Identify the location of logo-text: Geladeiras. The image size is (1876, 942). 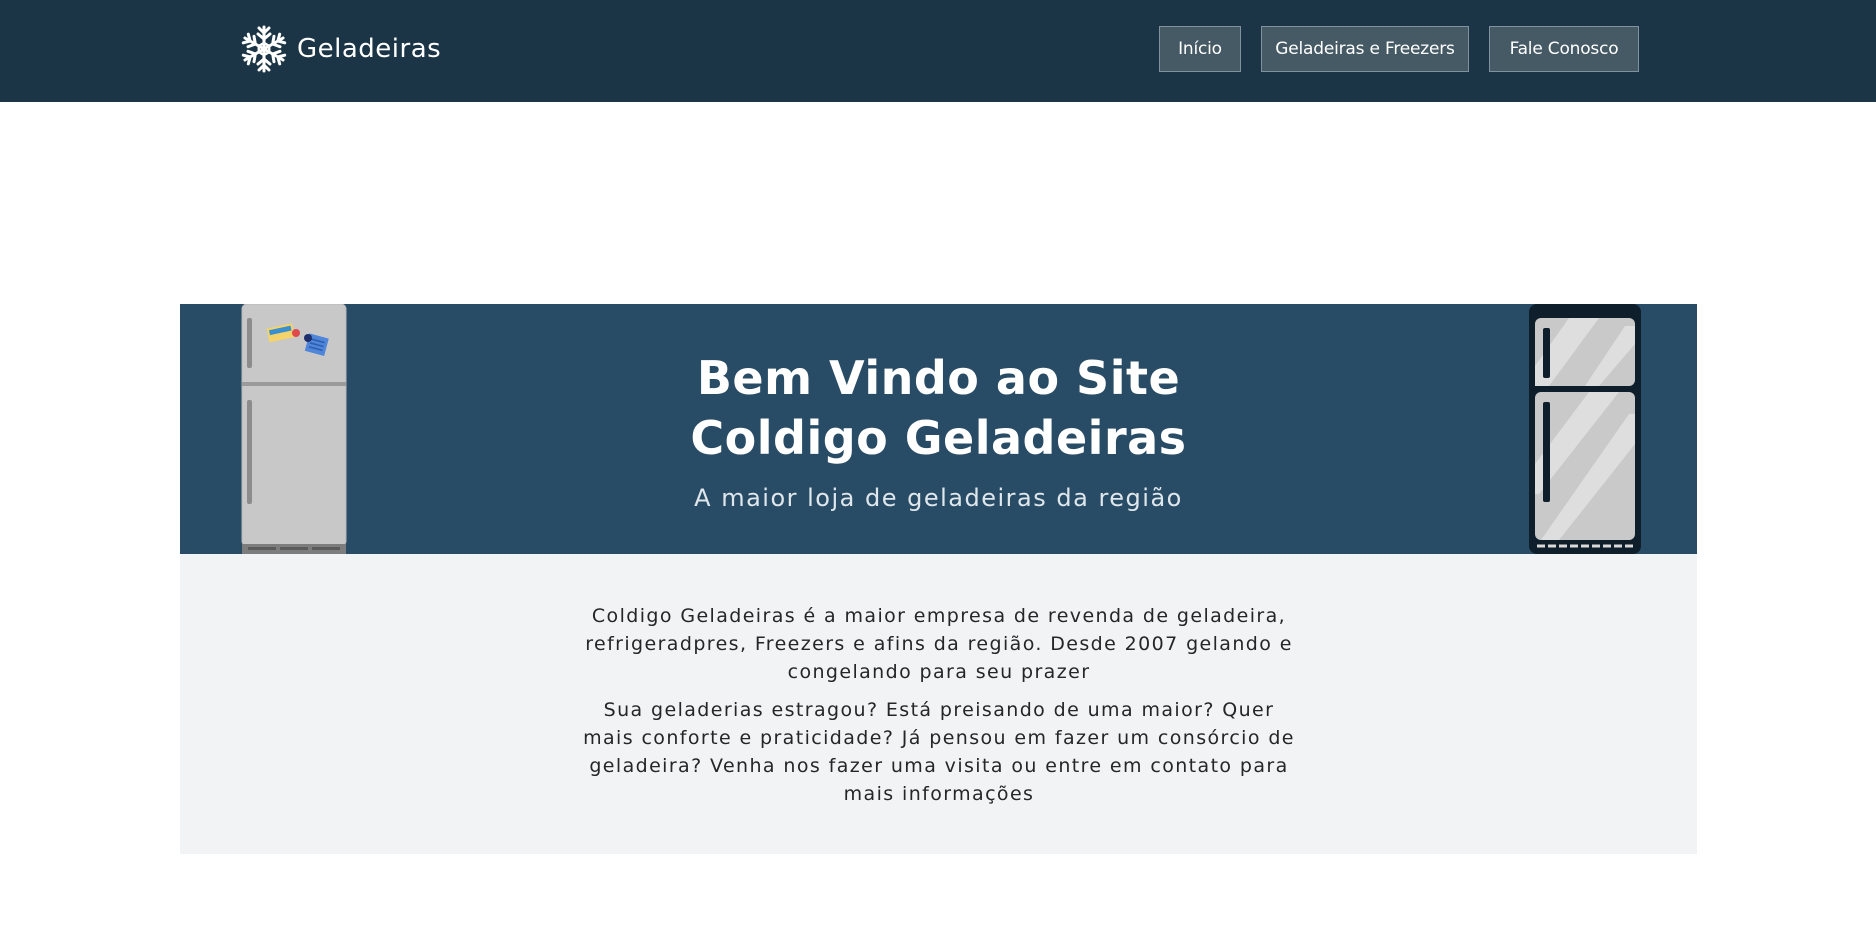
(369, 49).